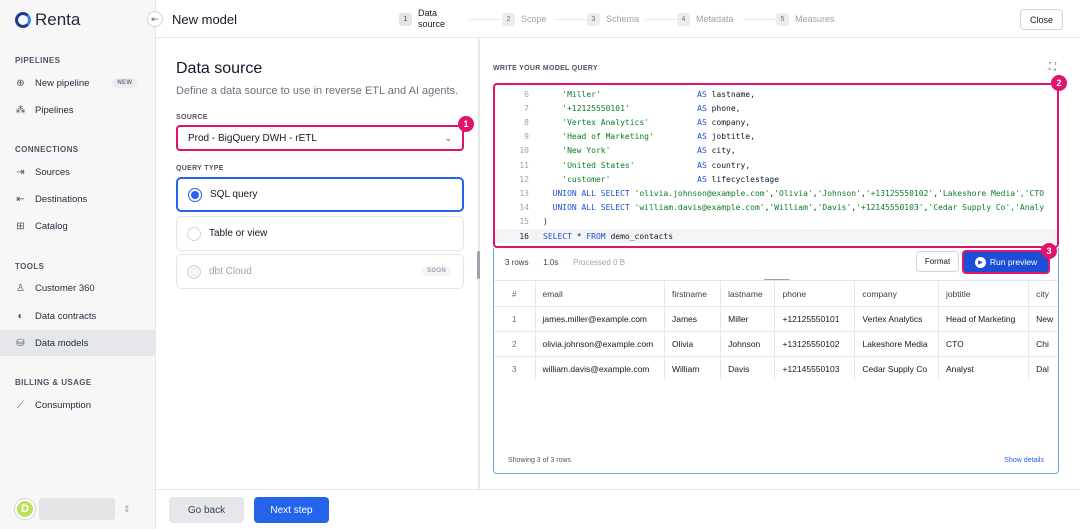 This screenshot has height=529, width=1080. Describe the element at coordinates (78, 226) in the screenshot. I see `sidebar-item-catalog: ⊞ Catalog` at that location.